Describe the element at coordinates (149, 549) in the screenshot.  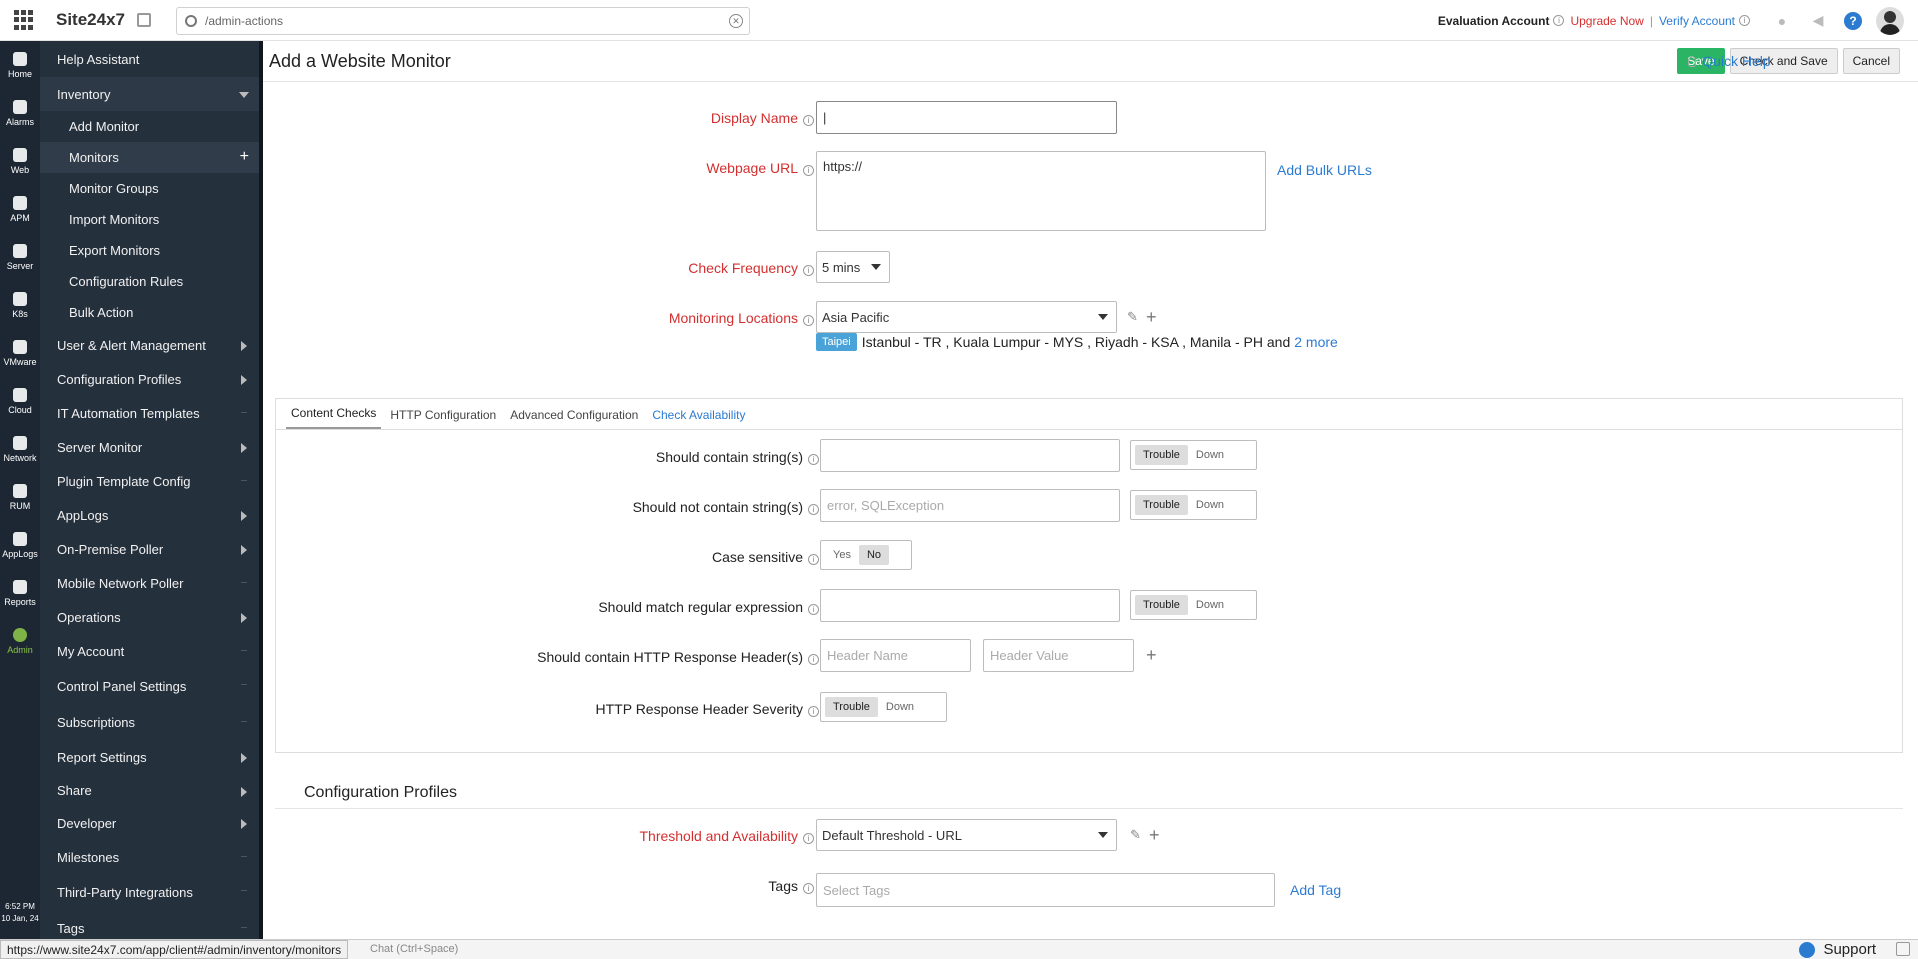
I see `sidebar-item-on-premise-poller: On-Premise Poller` at that location.